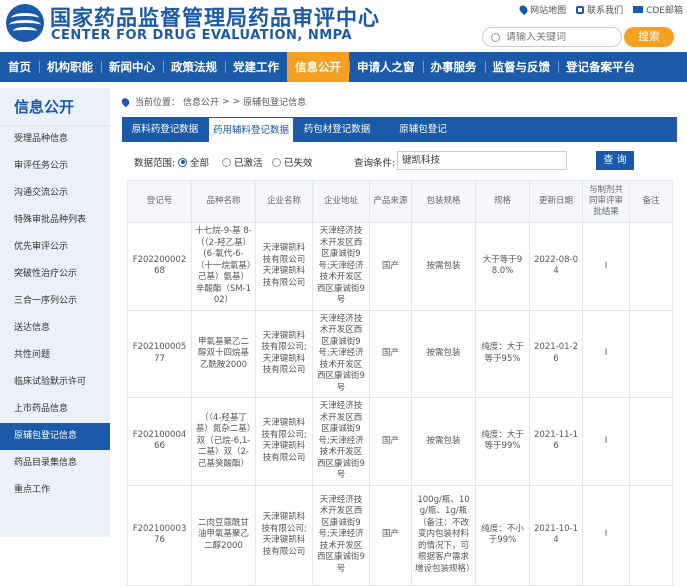  Describe the element at coordinates (615, 160) in the screenshot. I see `query-button: 查 询` at that location.